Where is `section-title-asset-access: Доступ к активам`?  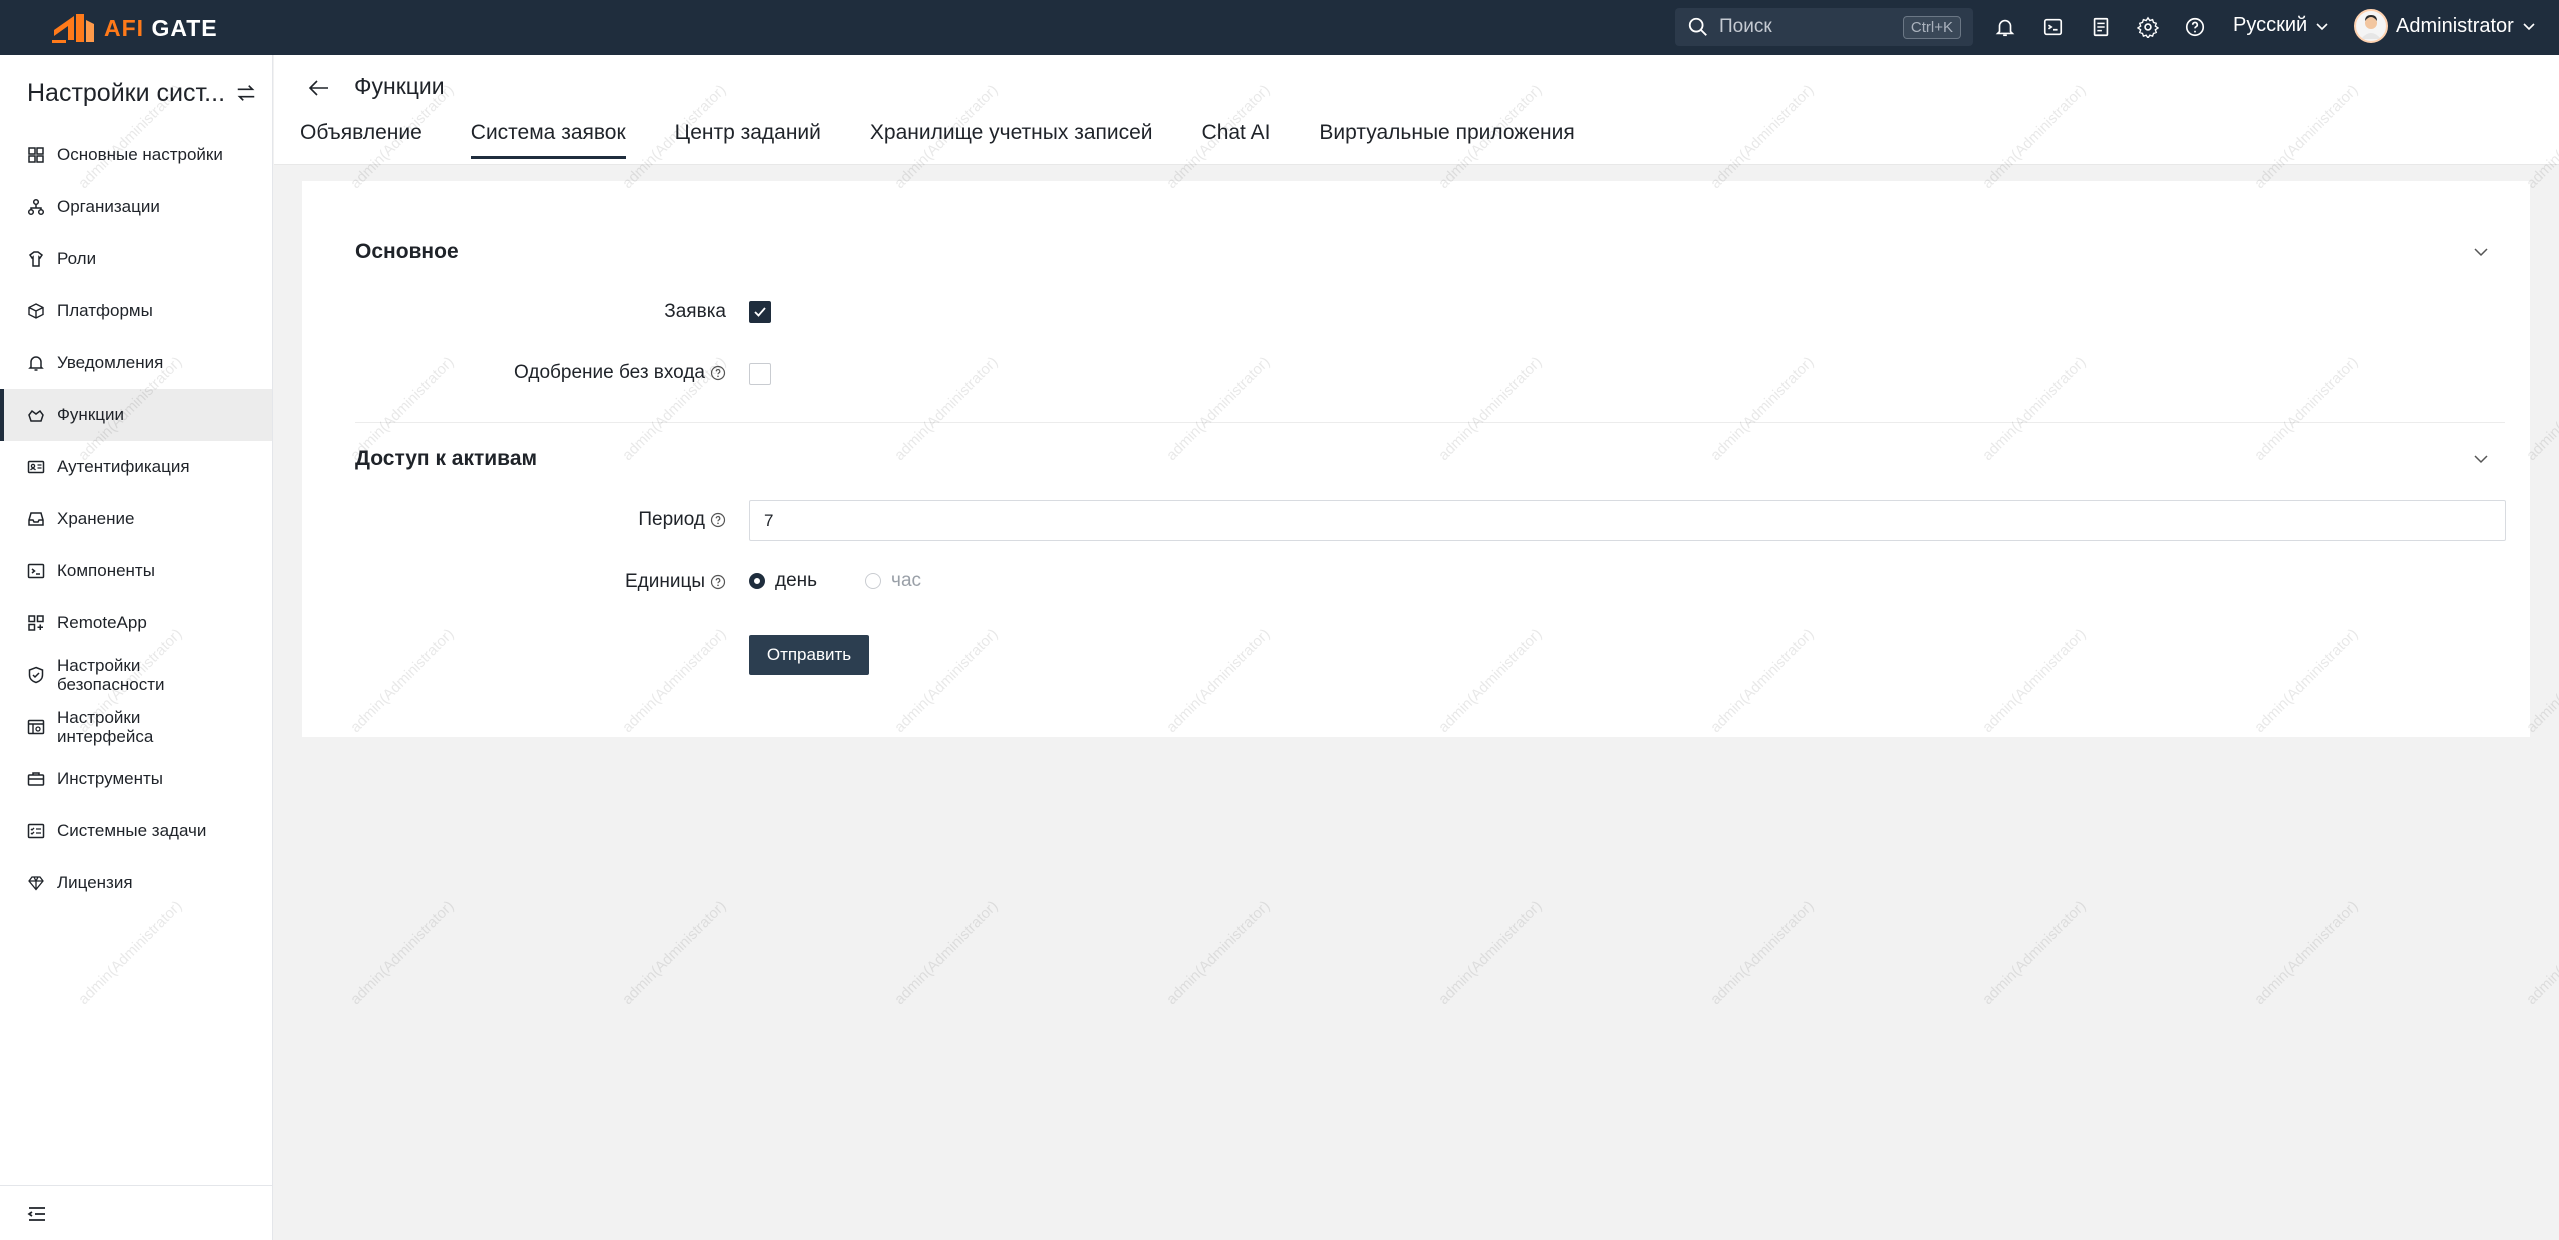
section-title-asset-access: Доступ к активам is located at coordinates (446, 458).